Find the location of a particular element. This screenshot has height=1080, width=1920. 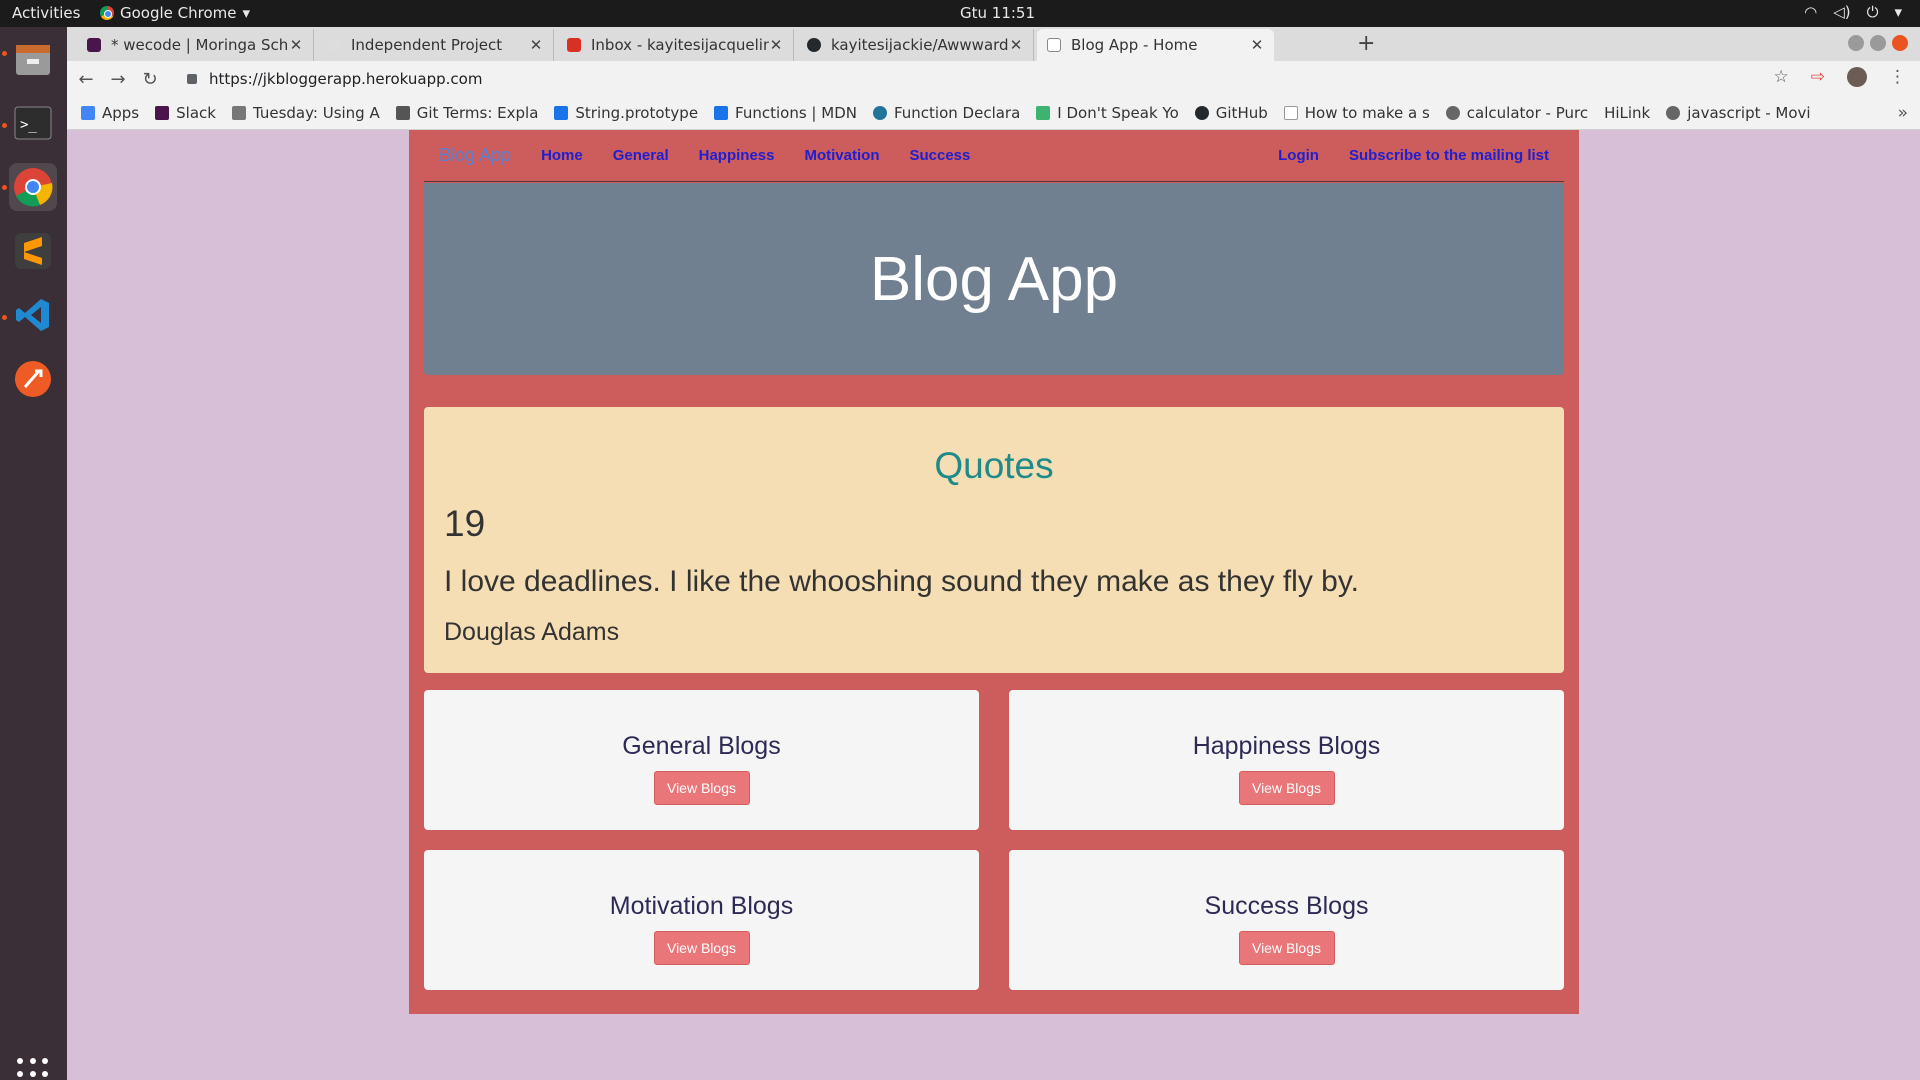

back-arrow-icon: ← is located at coordinates (86, 79).